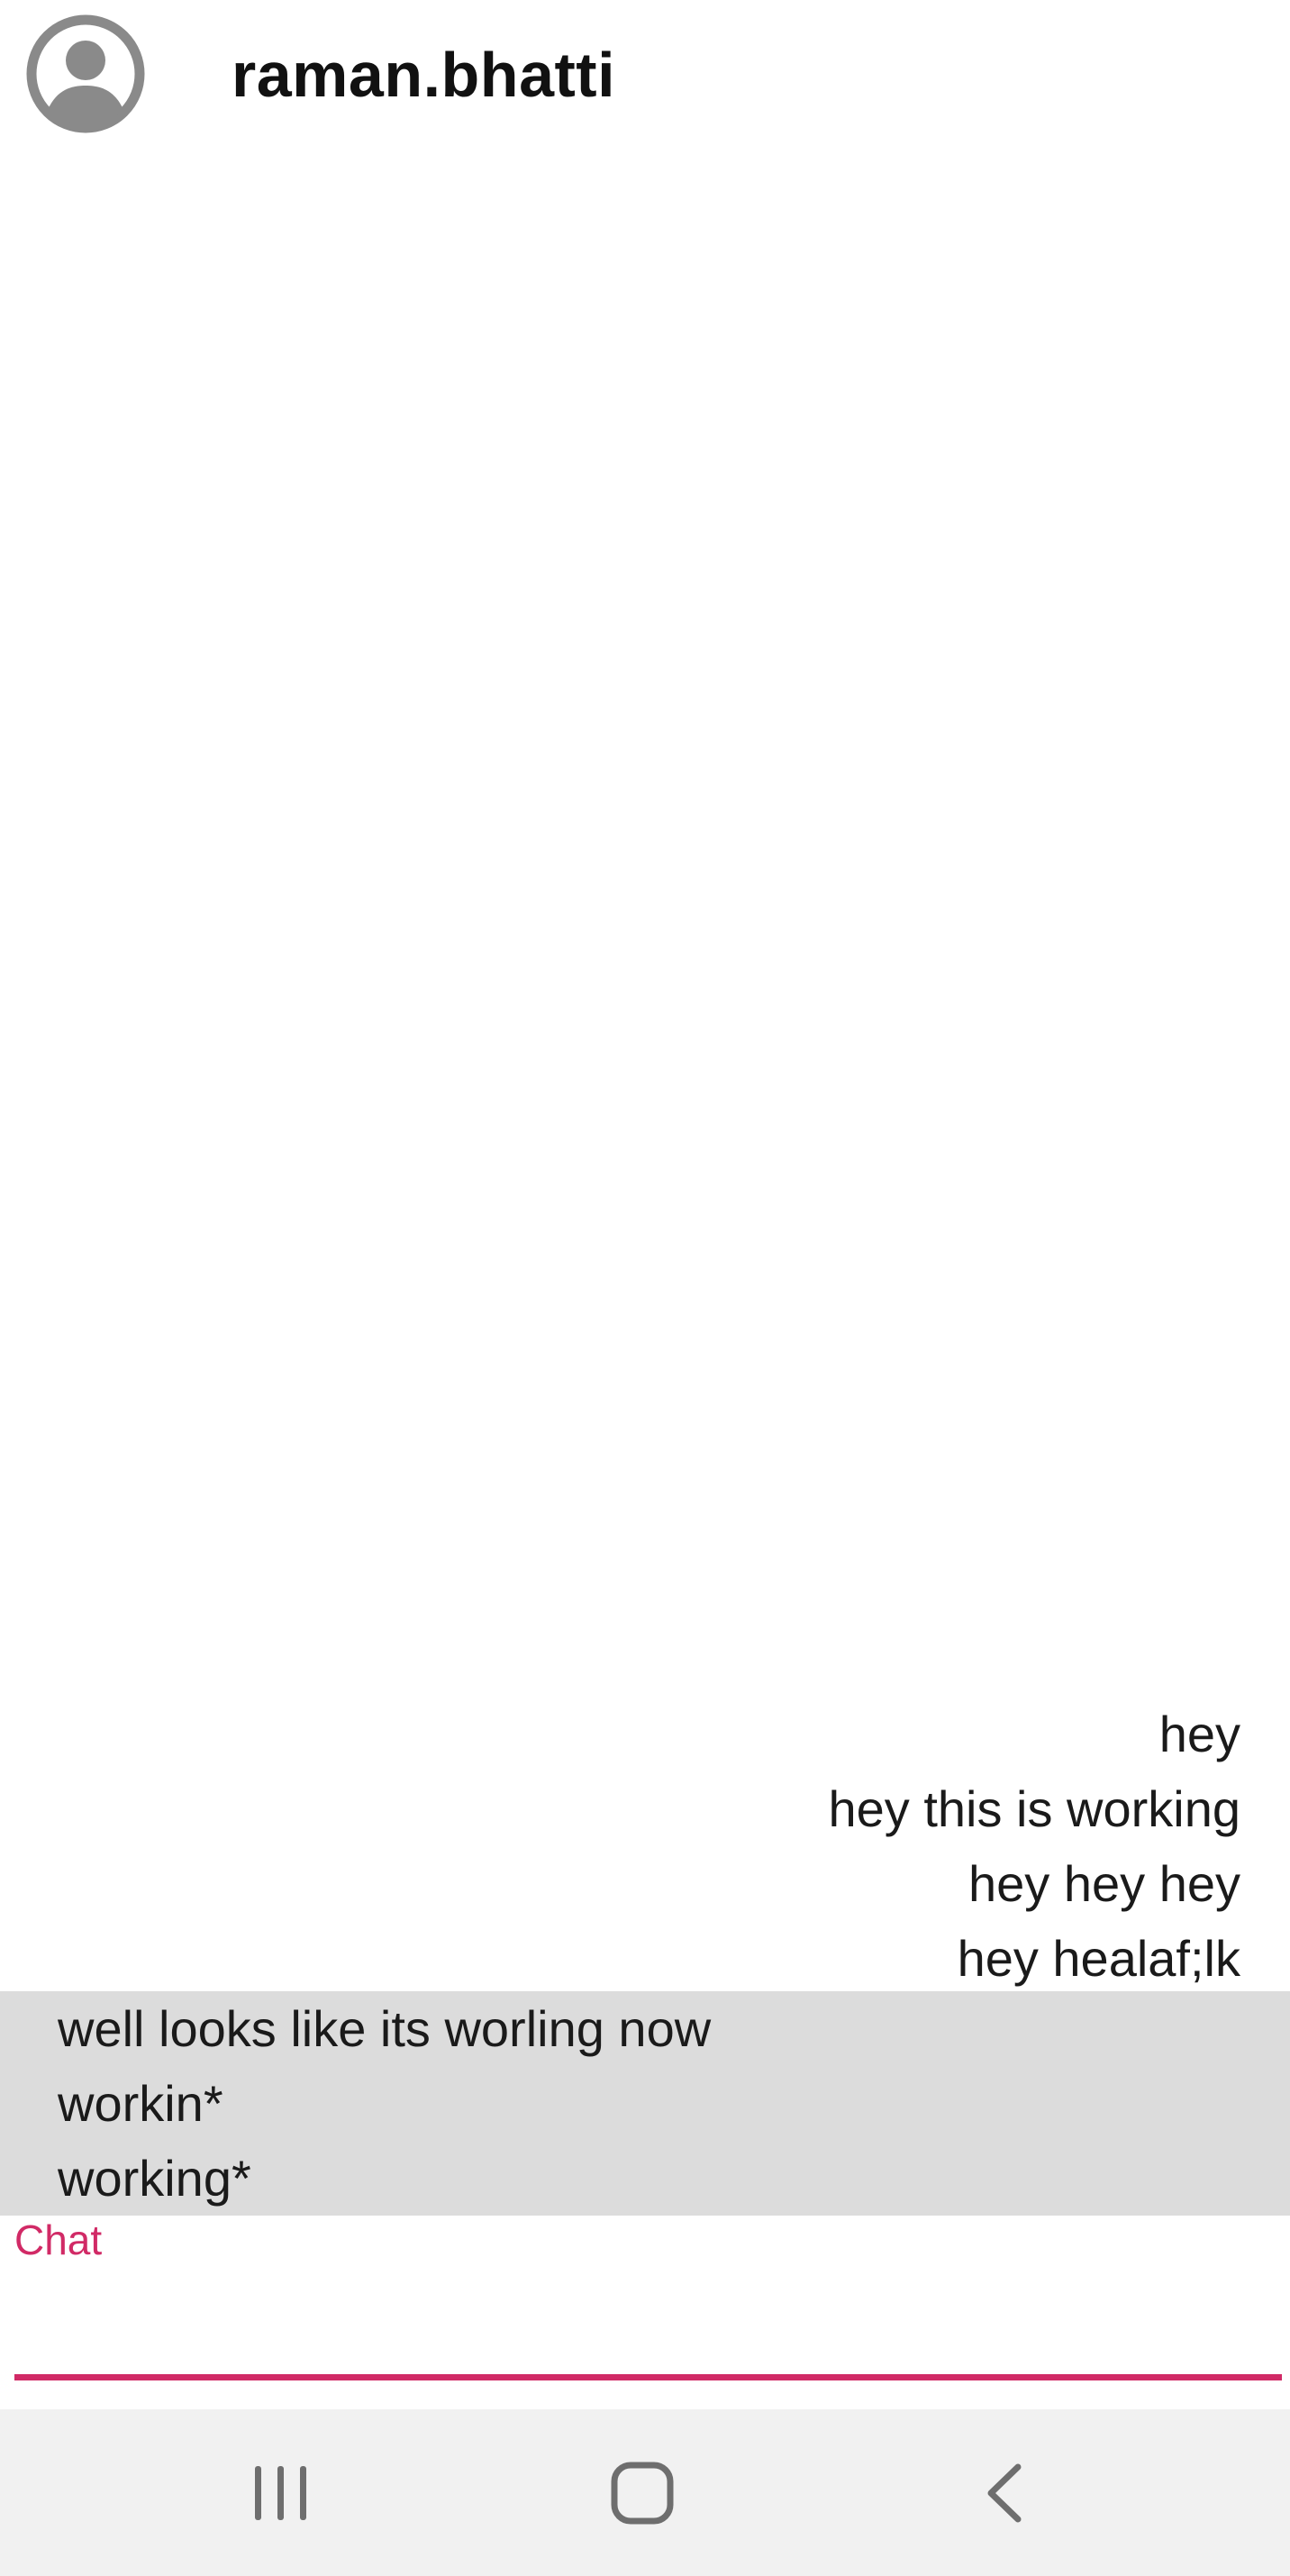  I want to click on chat-composer: Chat, so click(648, 2298).